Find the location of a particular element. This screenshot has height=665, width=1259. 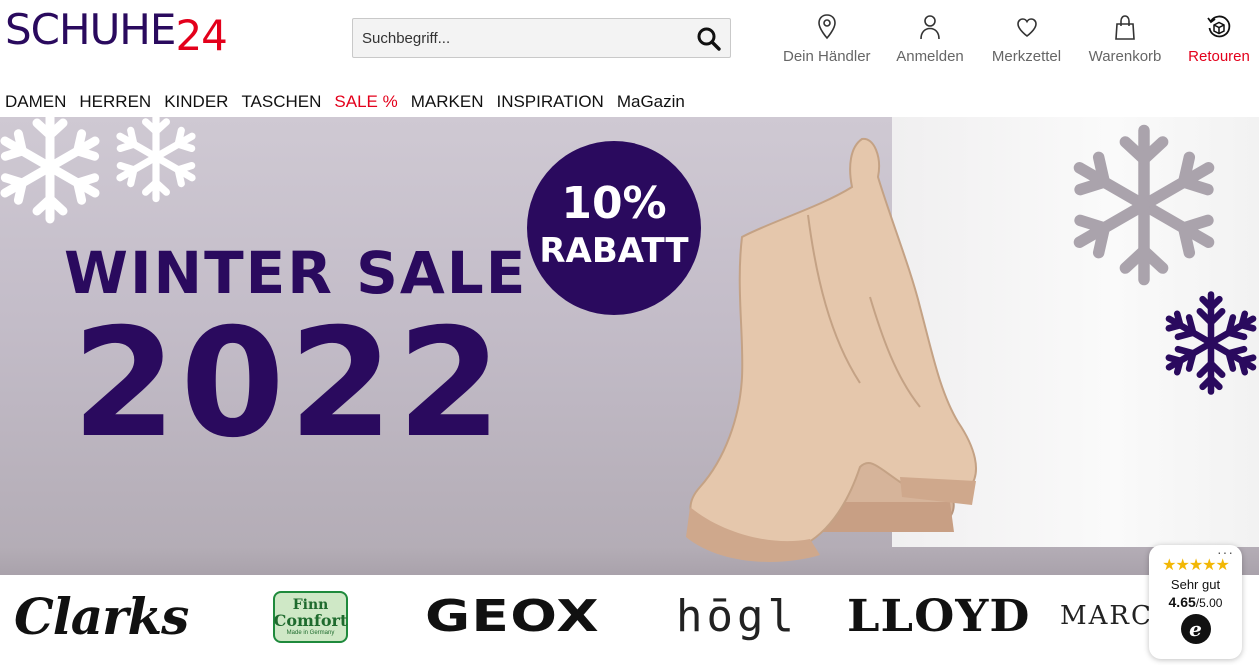

discount-badge: 10% RABATT is located at coordinates (614, 228).